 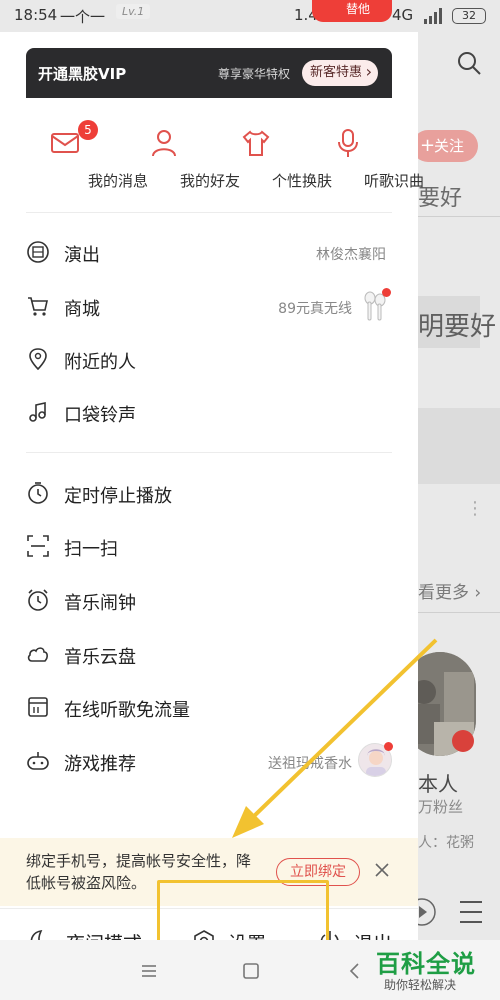 I want to click on see-more-link: 看更多 ›, so click(x=449, y=590).